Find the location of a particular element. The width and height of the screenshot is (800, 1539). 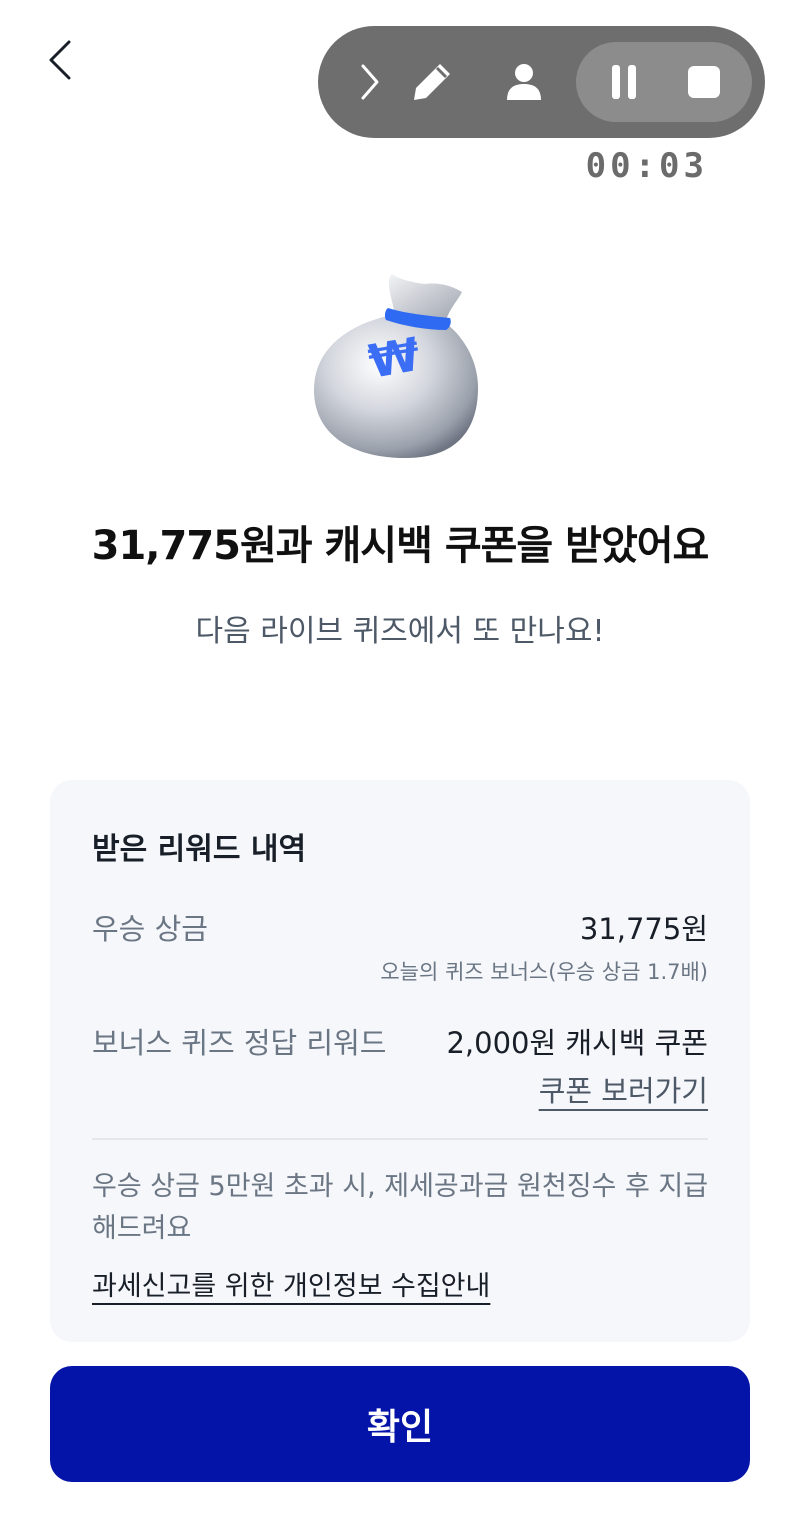

back-button is located at coordinates (60, 60).